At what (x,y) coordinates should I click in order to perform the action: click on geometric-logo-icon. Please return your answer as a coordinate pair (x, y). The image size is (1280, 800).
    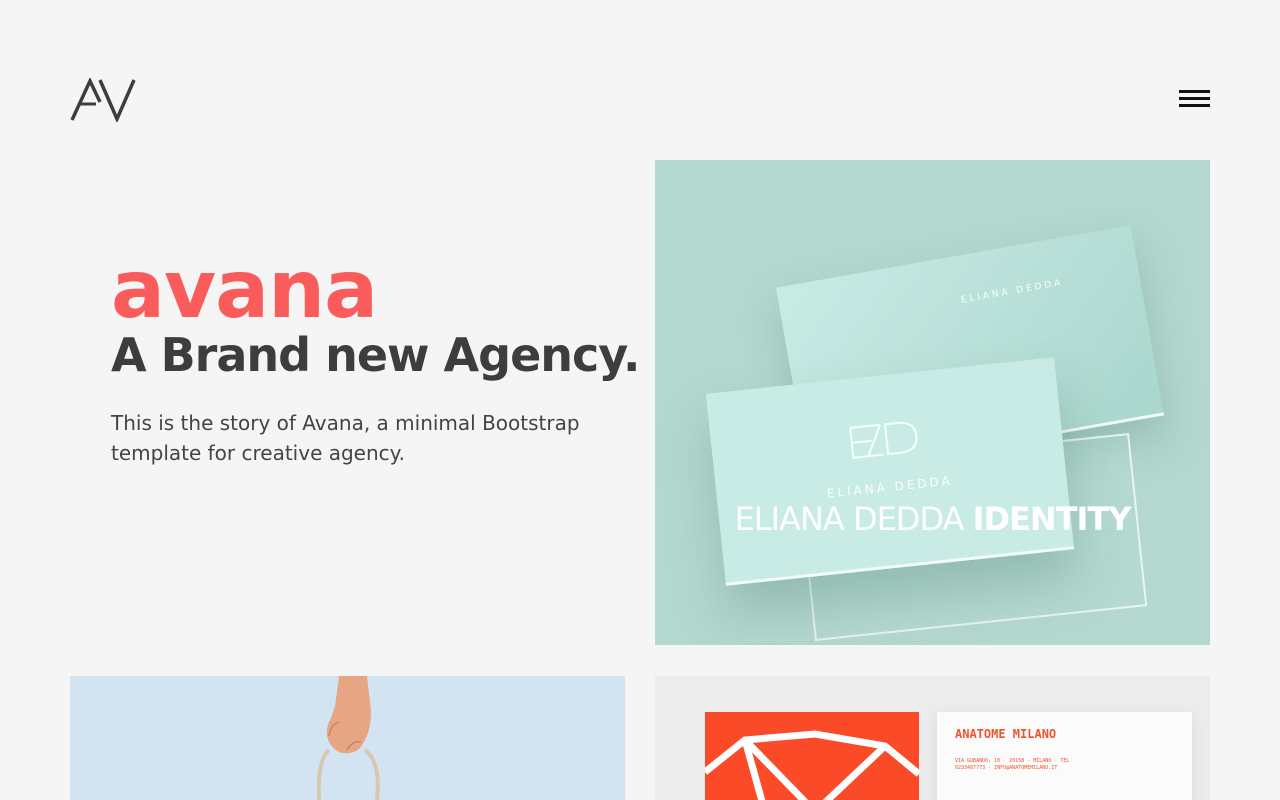
    Looking at the image, I should click on (812, 765).